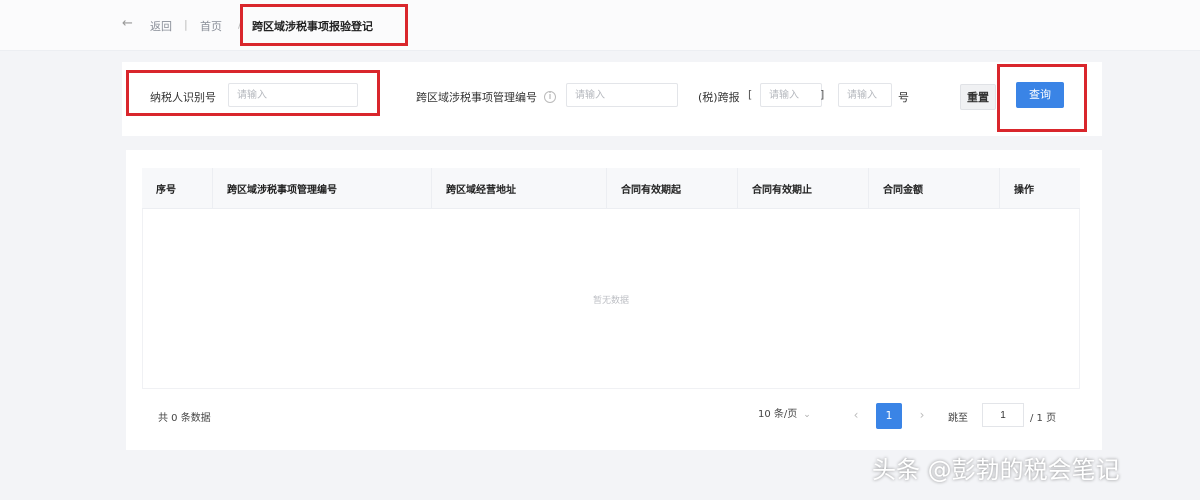  Describe the element at coordinates (127, 23) in the screenshot. I see `back-arrow-icon: ←` at that location.